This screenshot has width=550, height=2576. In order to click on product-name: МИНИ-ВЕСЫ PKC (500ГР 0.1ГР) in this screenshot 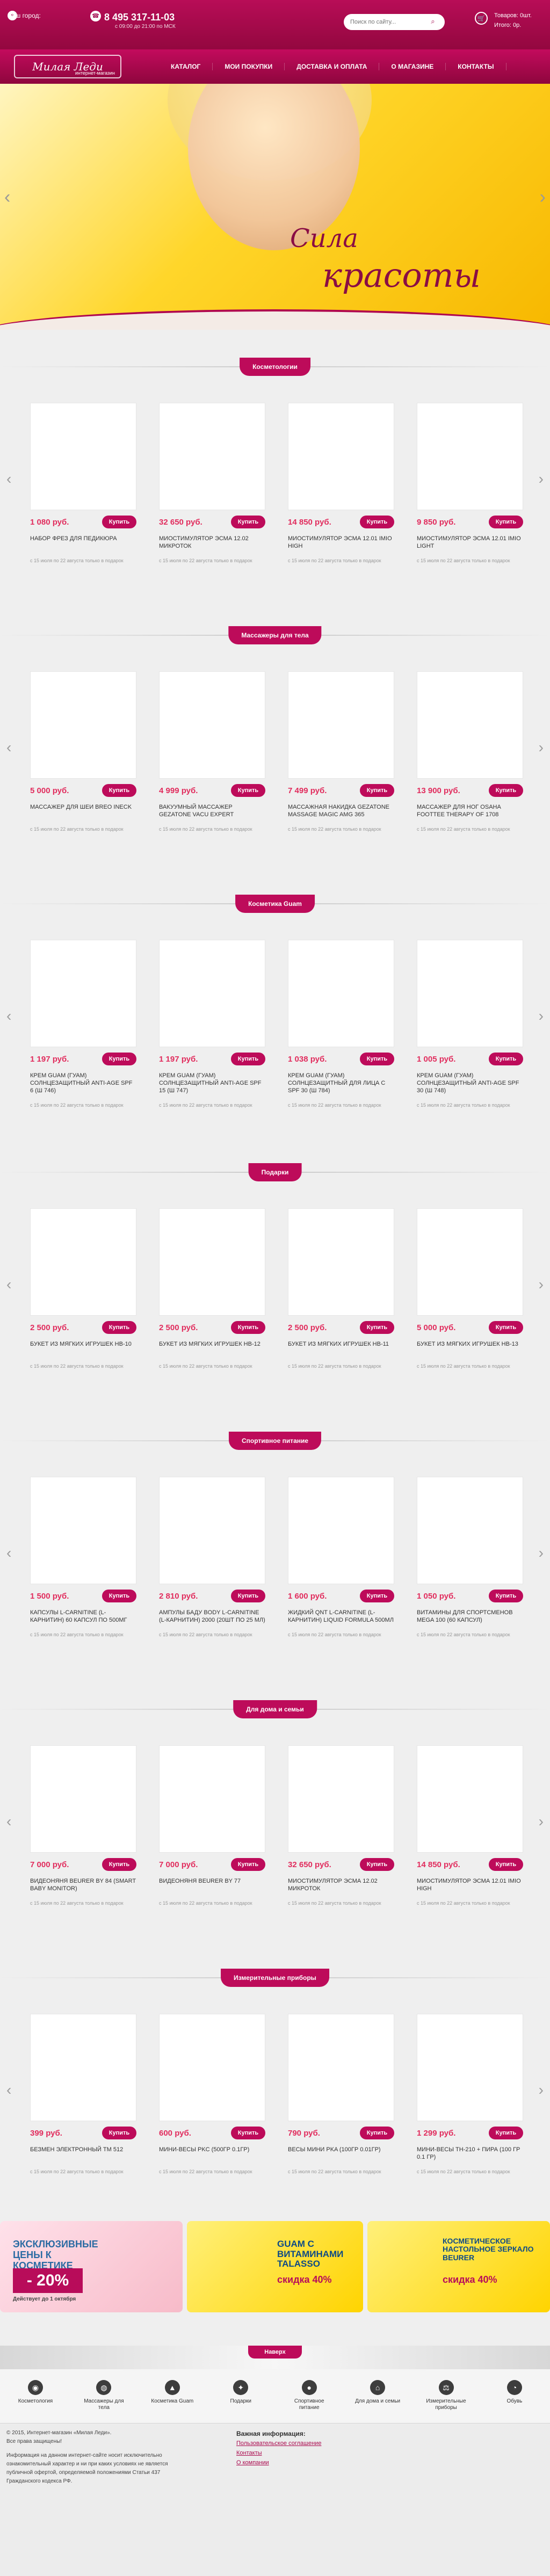, I will do `click(212, 2153)`.